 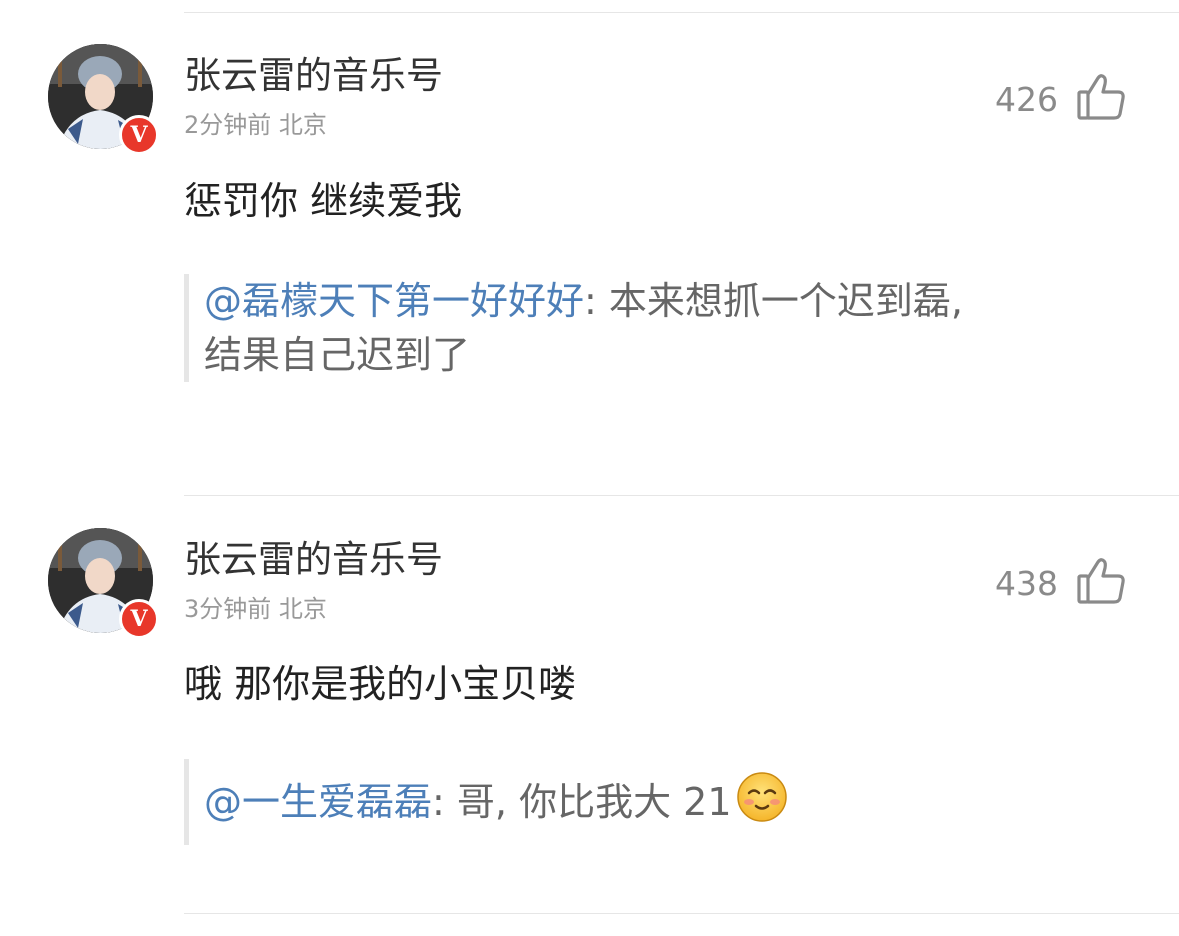 I want to click on reply-quote: @一生爱磊磊: 哥, 你比我大 21, so click(x=659, y=802).